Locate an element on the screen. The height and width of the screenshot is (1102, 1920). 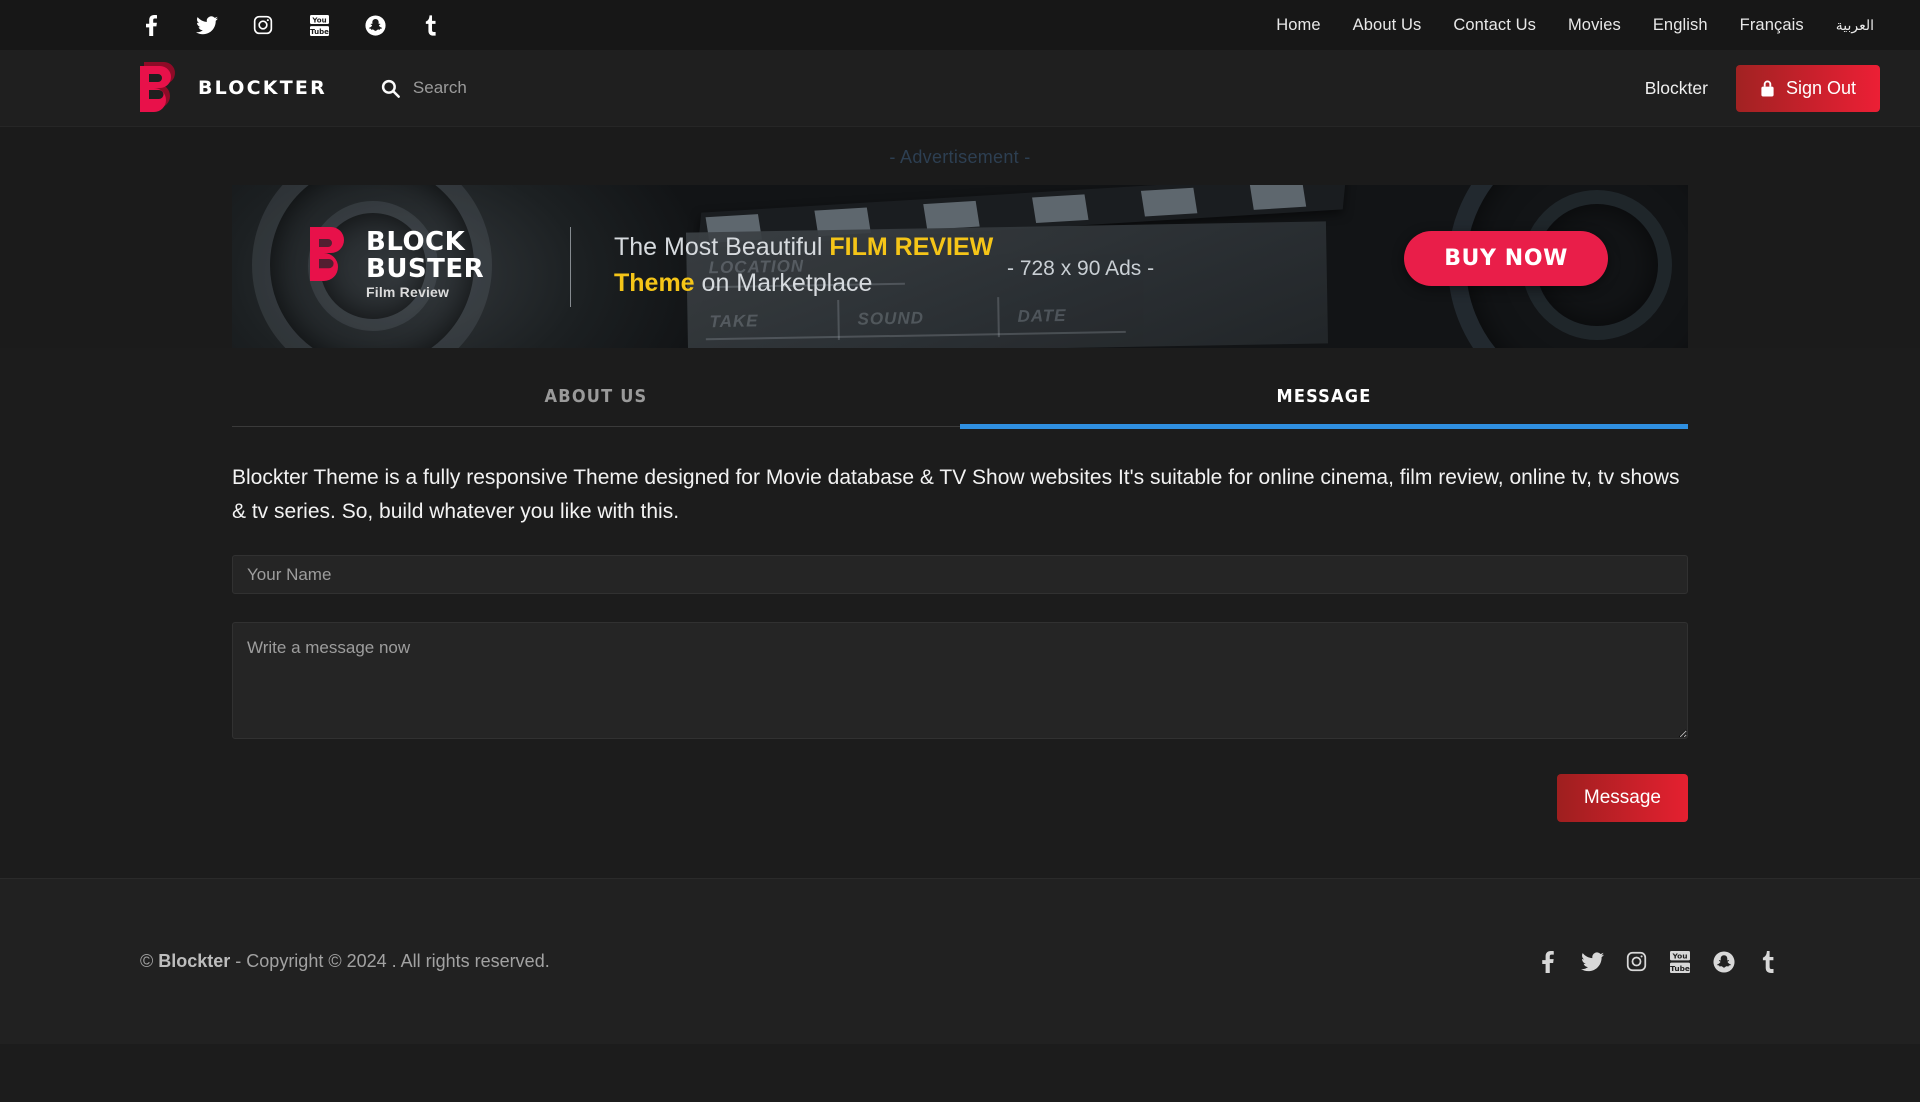
message-submit-button: Message is located at coordinates (1622, 798).